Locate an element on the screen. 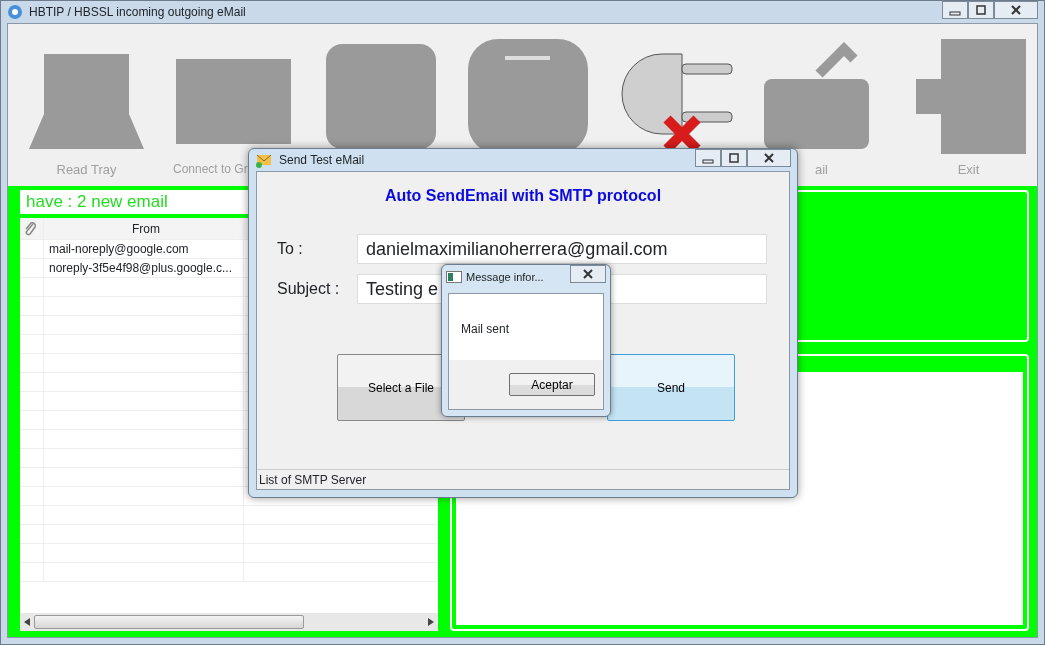 The height and width of the screenshot is (645, 1045). window-title: Send Test eMail is located at coordinates (322, 160).